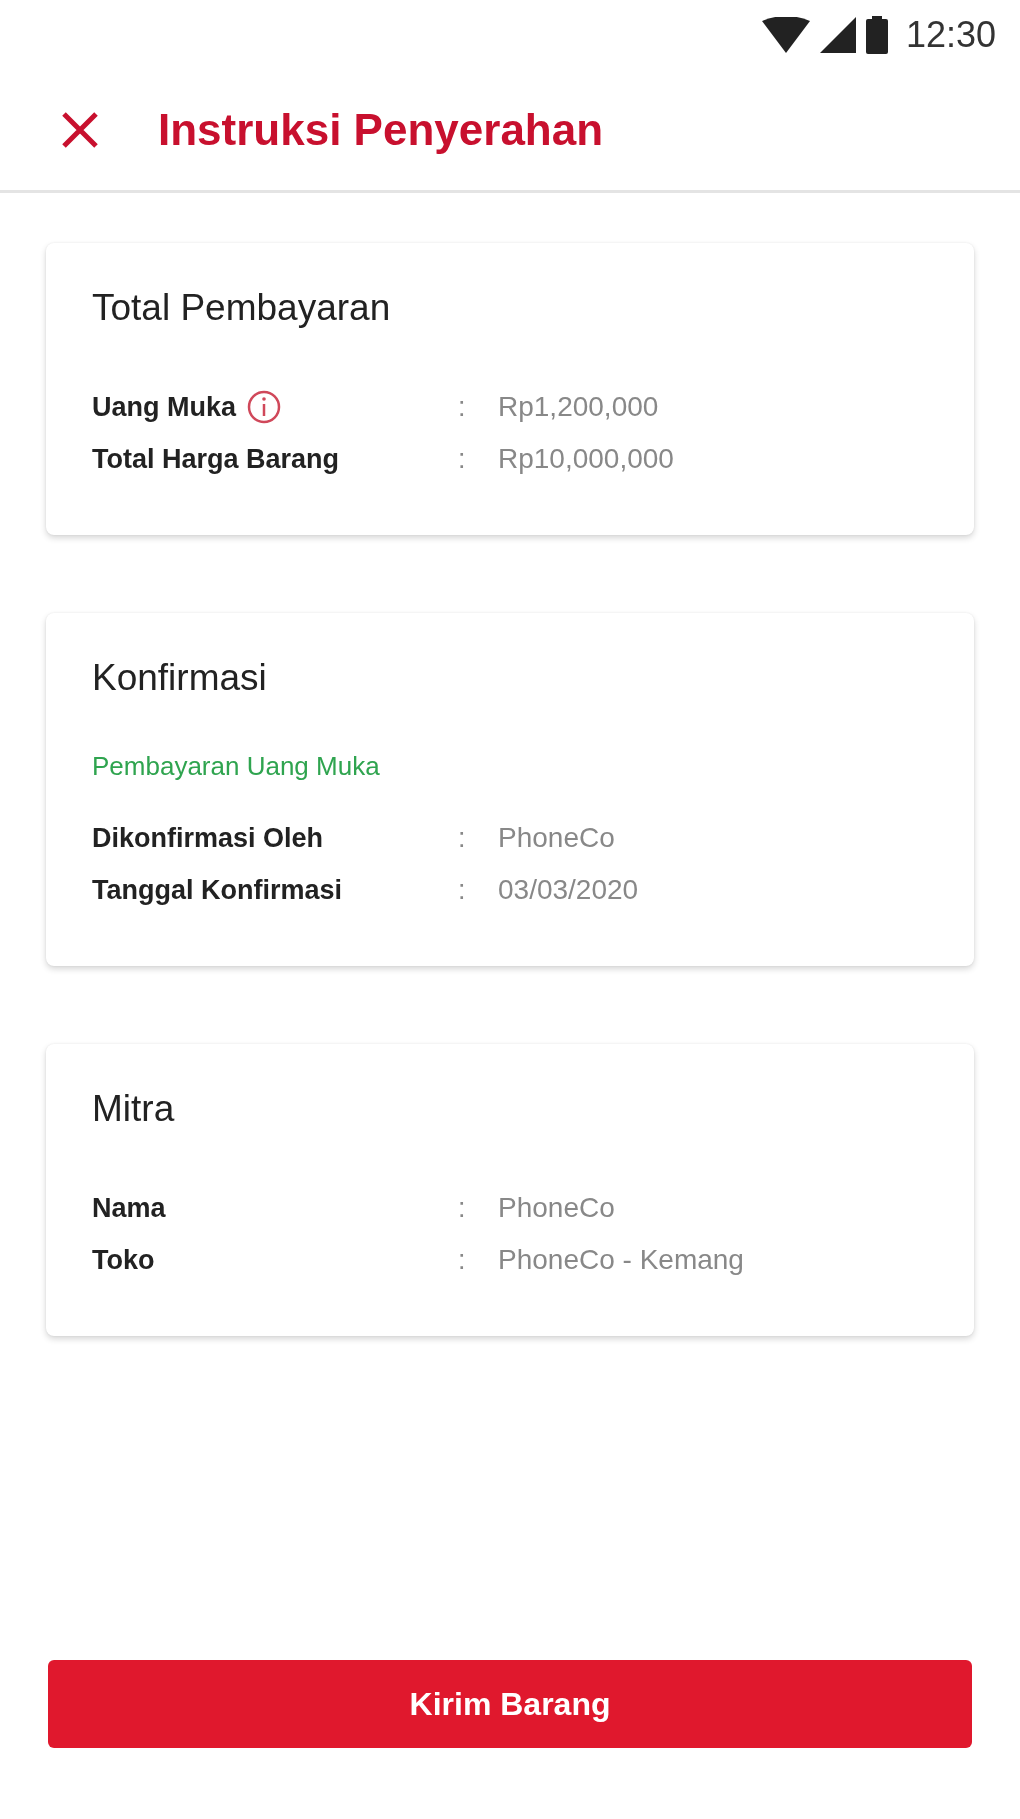  Describe the element at coordinates (123, 1260) in the screenshot. I see `field-label: Toko` at that location.